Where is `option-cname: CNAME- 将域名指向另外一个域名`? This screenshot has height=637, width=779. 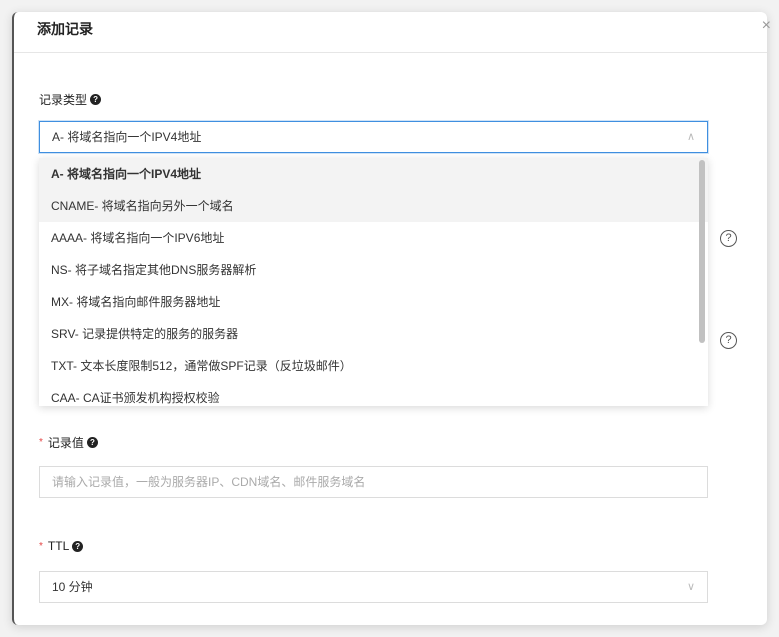
option-cname: CNAME- 将域名指向另外一个域名 is located at coordinates (373, 206).